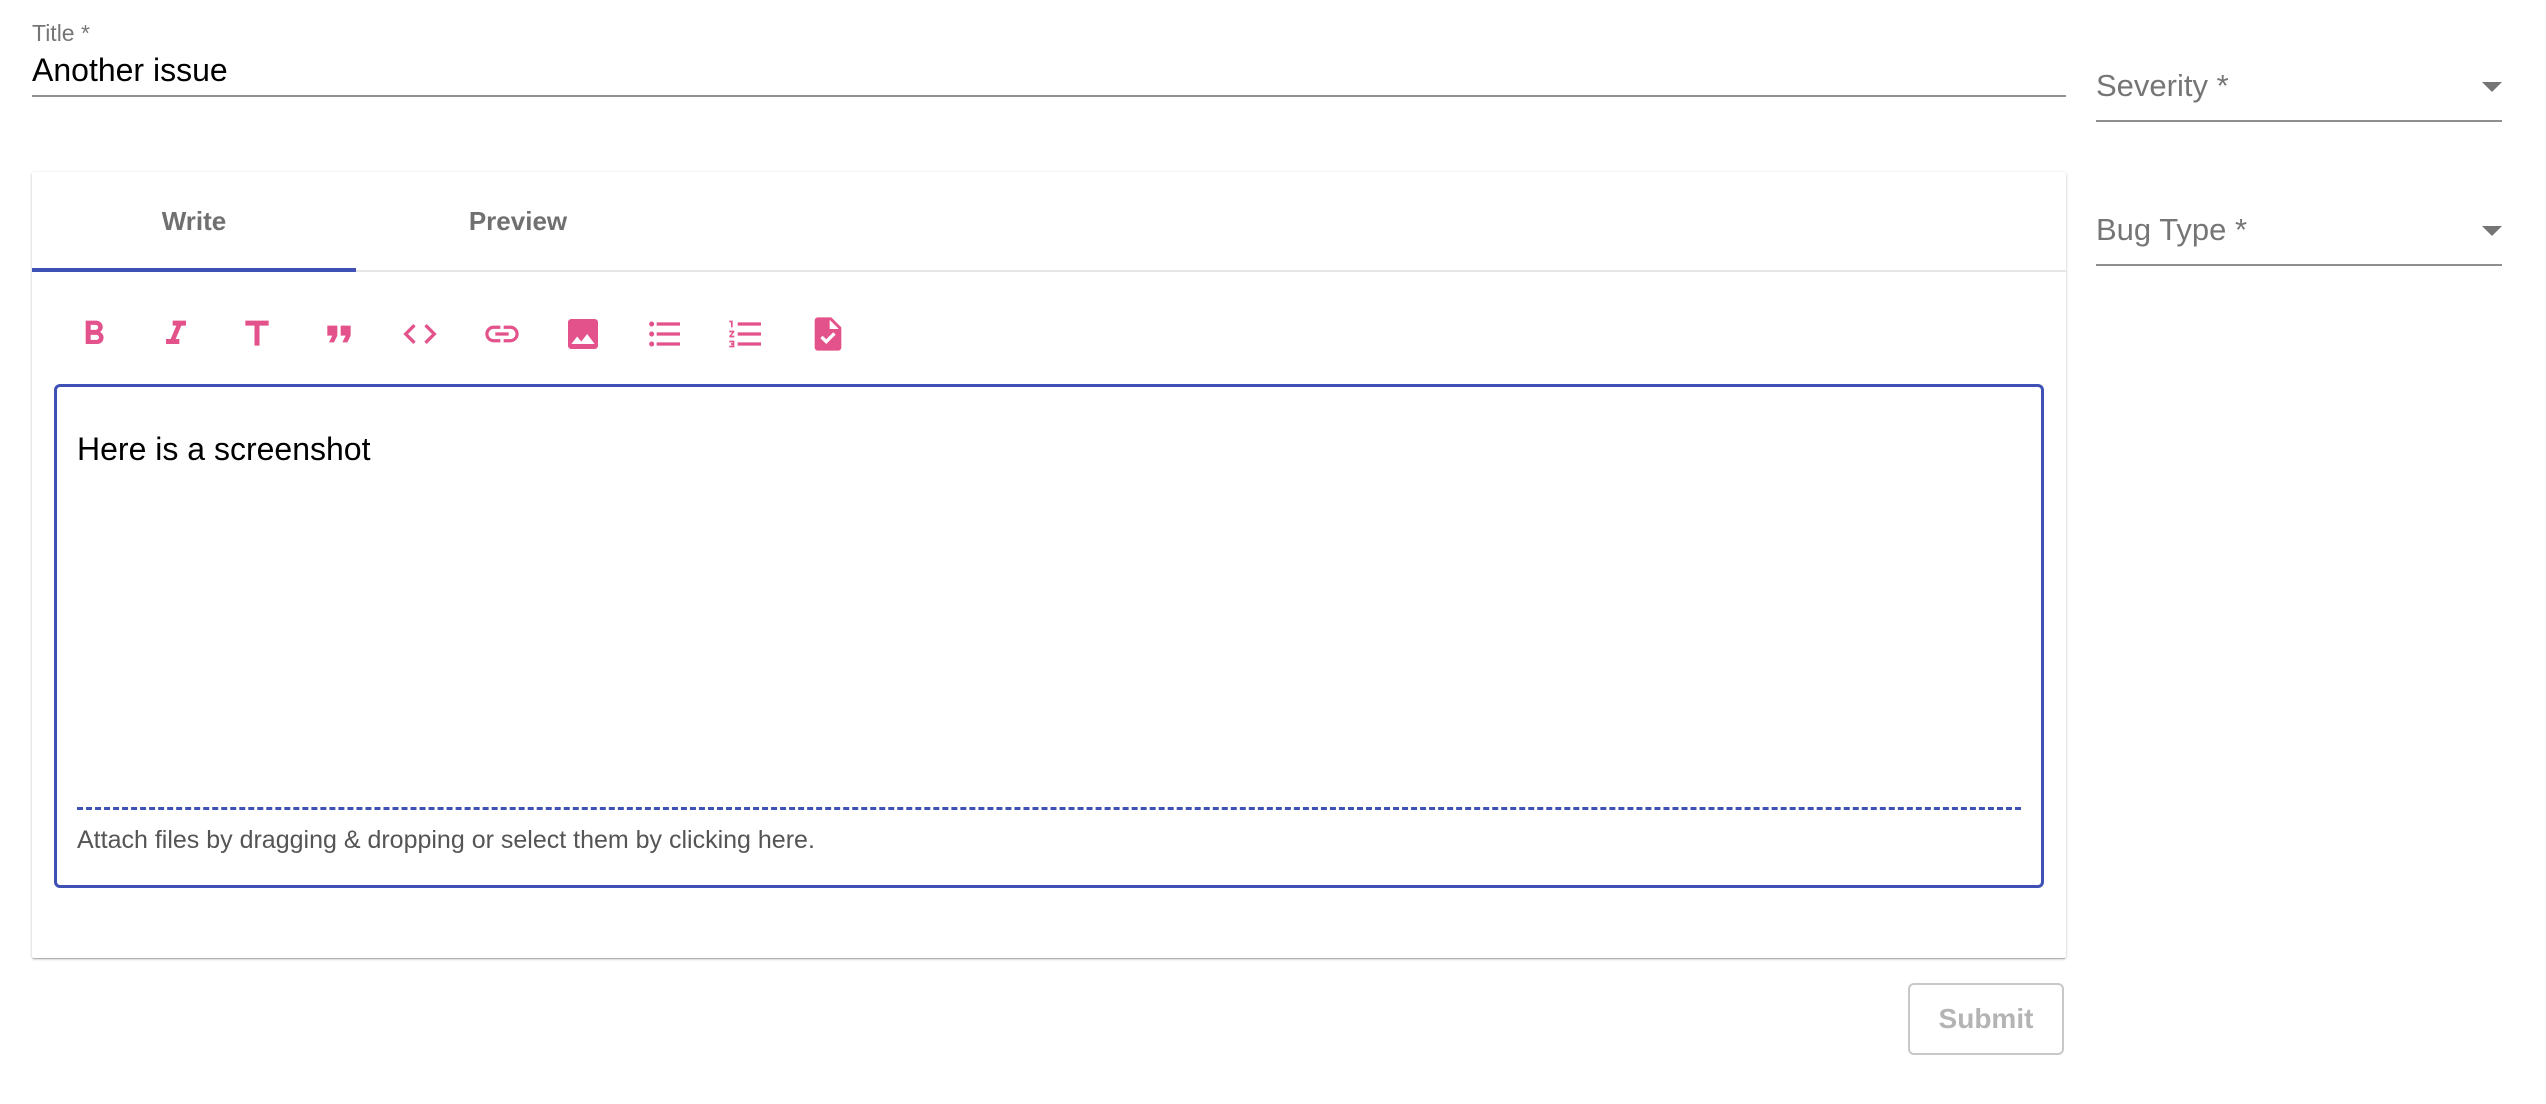  What do you see at coordinates (2299, 231) in the screenshot?
I see `bug-type-select: Bug Type *` at bounding box center [2299, 231].